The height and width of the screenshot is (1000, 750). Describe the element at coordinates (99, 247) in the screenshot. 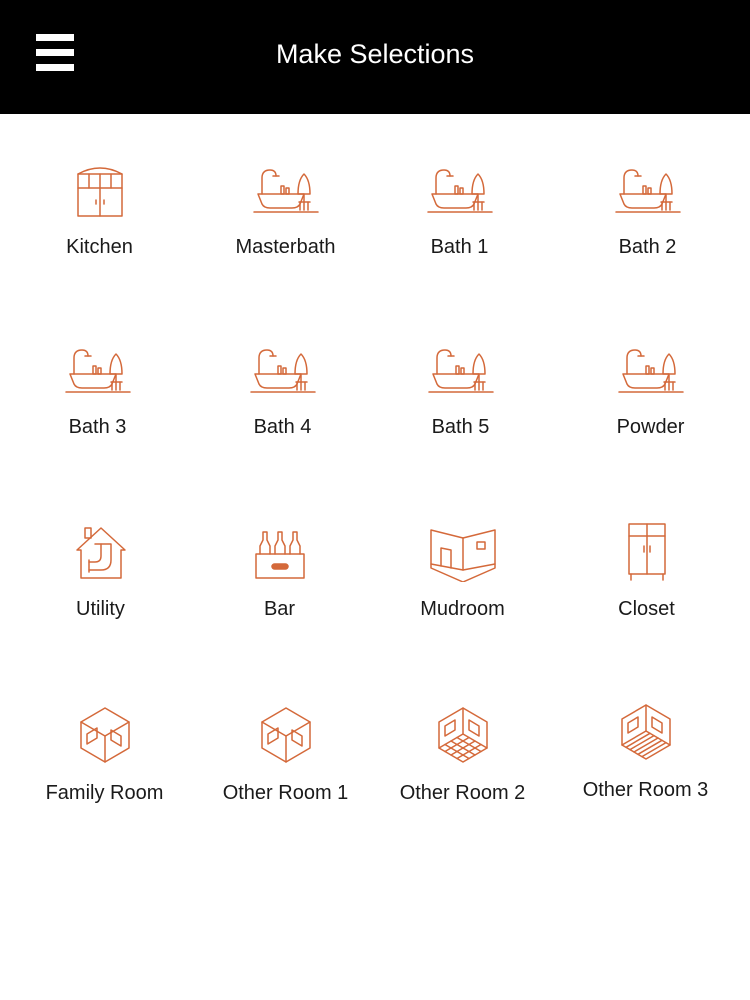

I see `room-label: Kitchen` at that location.